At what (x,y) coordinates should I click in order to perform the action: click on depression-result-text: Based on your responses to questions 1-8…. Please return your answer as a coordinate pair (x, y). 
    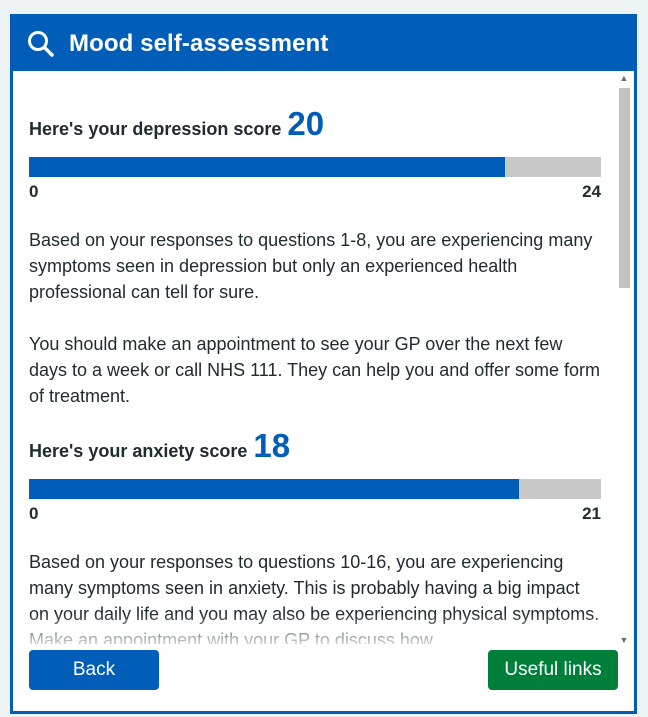
    Looking at the image, I should click on (311, 266).